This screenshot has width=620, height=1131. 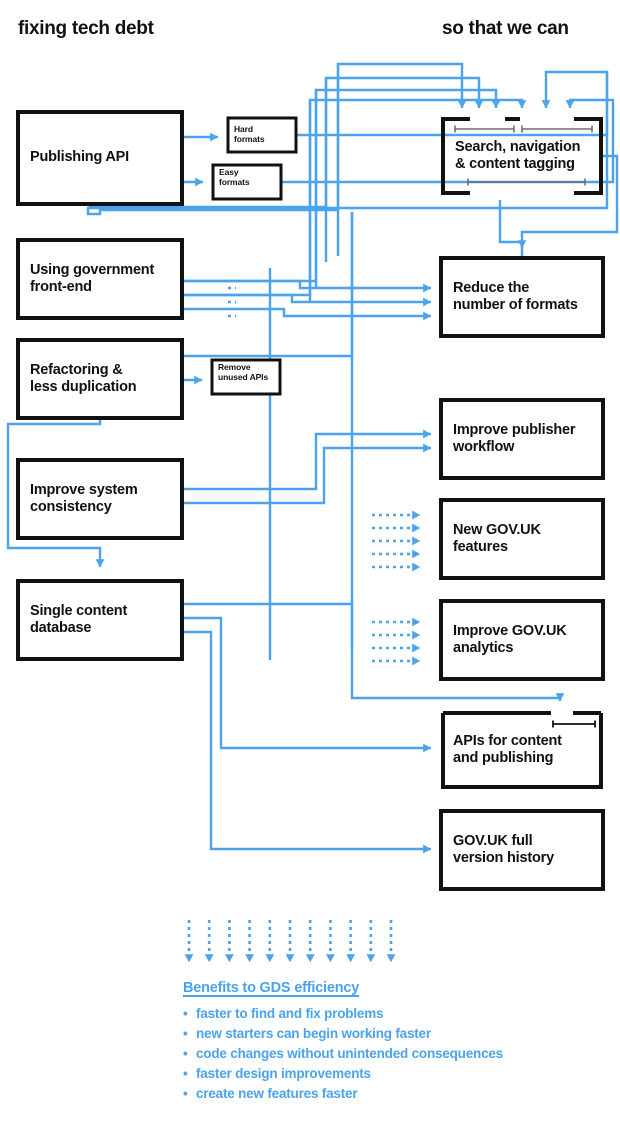 What do you see at coordinates (234, 177) in the screenshot?
I see `node-label: Easy formats` at bounding box center [234, 177].